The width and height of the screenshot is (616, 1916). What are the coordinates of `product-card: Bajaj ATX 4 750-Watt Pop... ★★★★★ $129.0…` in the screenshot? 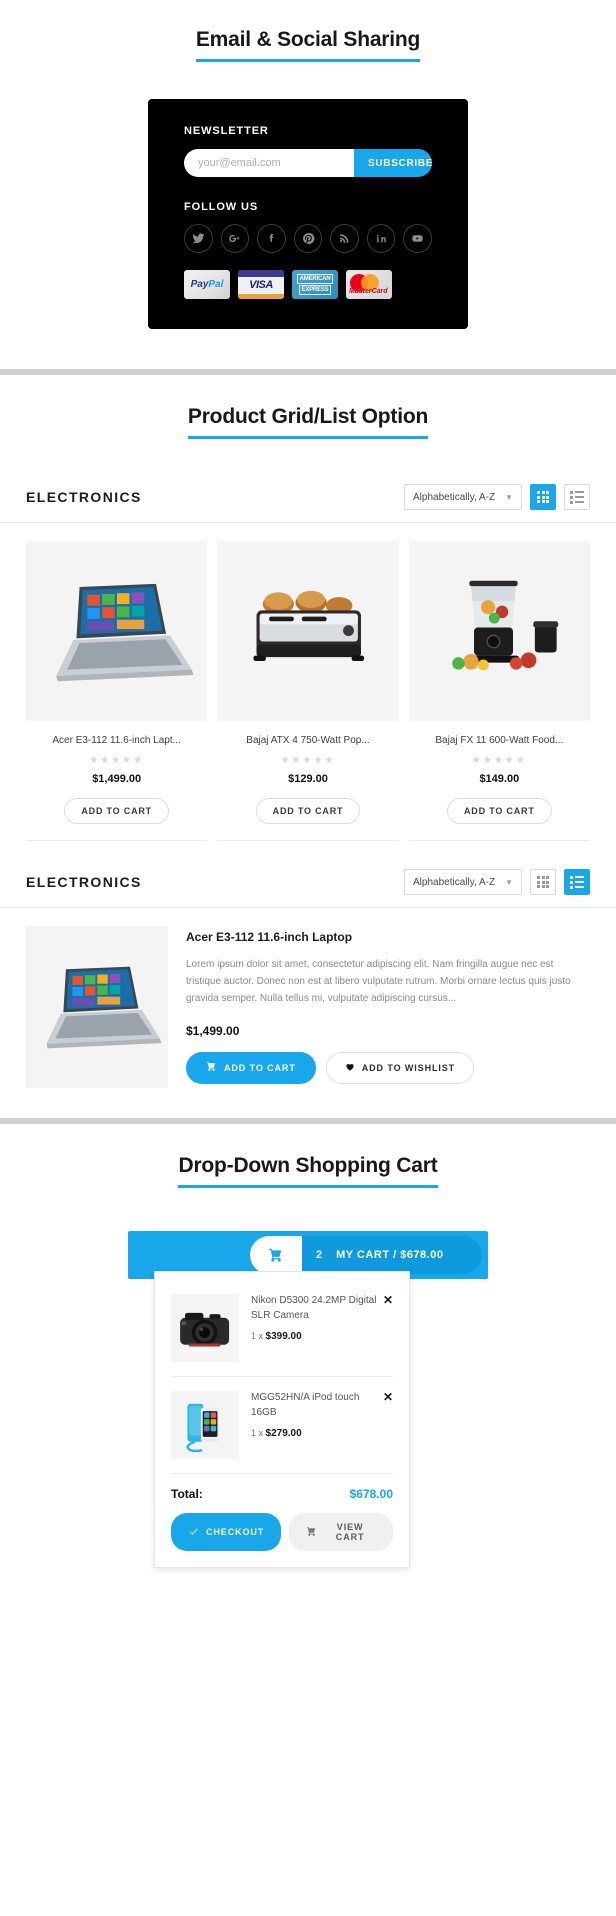 It's located at (308, 691).